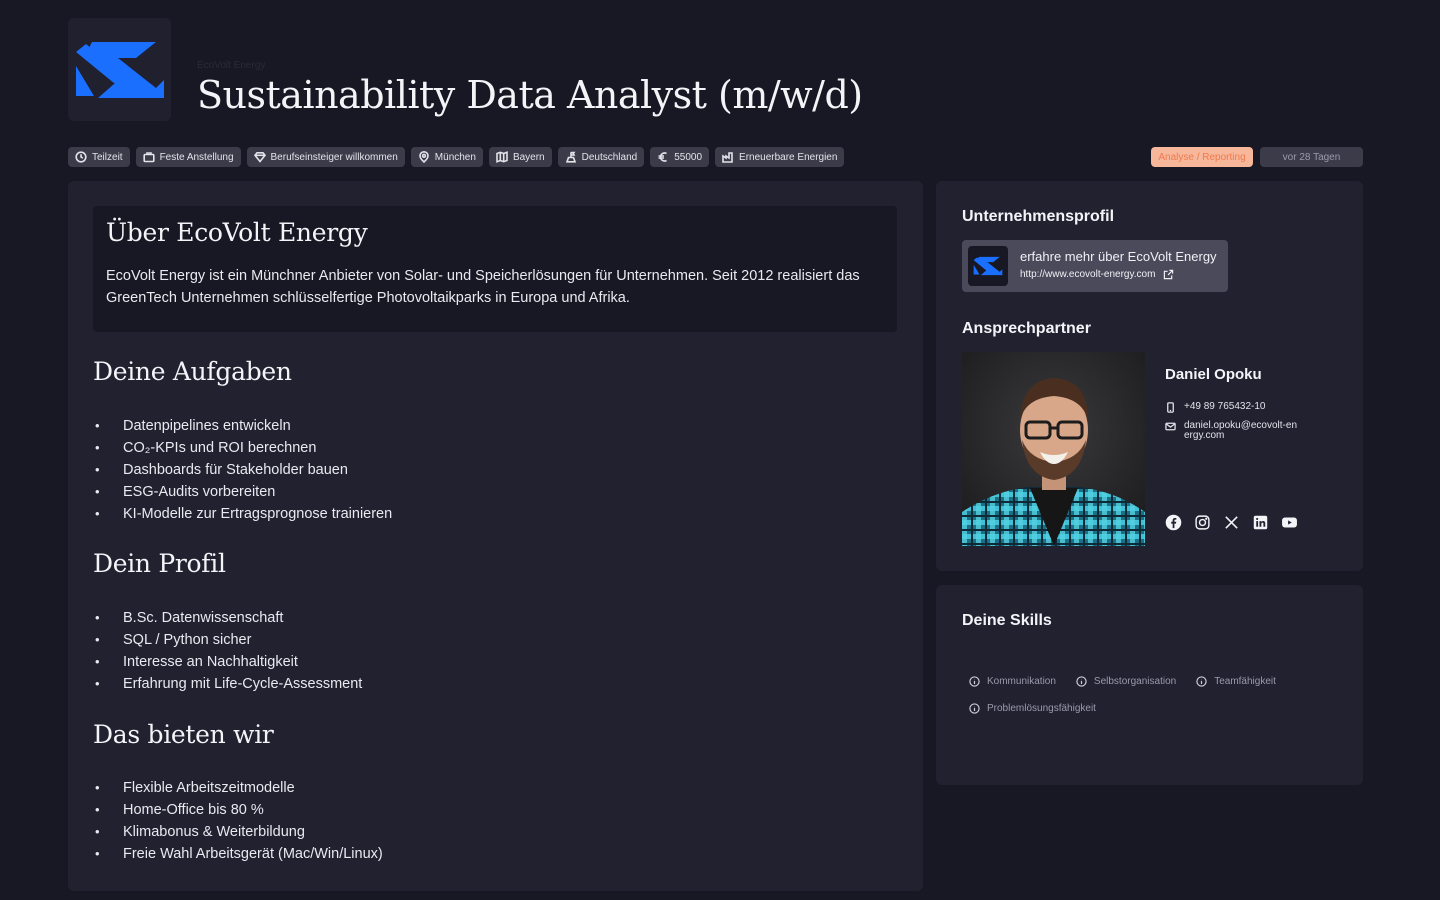 The width and height of the screenshot is (1440, 900). What do you see at coordinates (238, 788) in the screenshot?
I see `list-item: Flexible Arbeitszeitmodelle` at bounding box center [238, 788].